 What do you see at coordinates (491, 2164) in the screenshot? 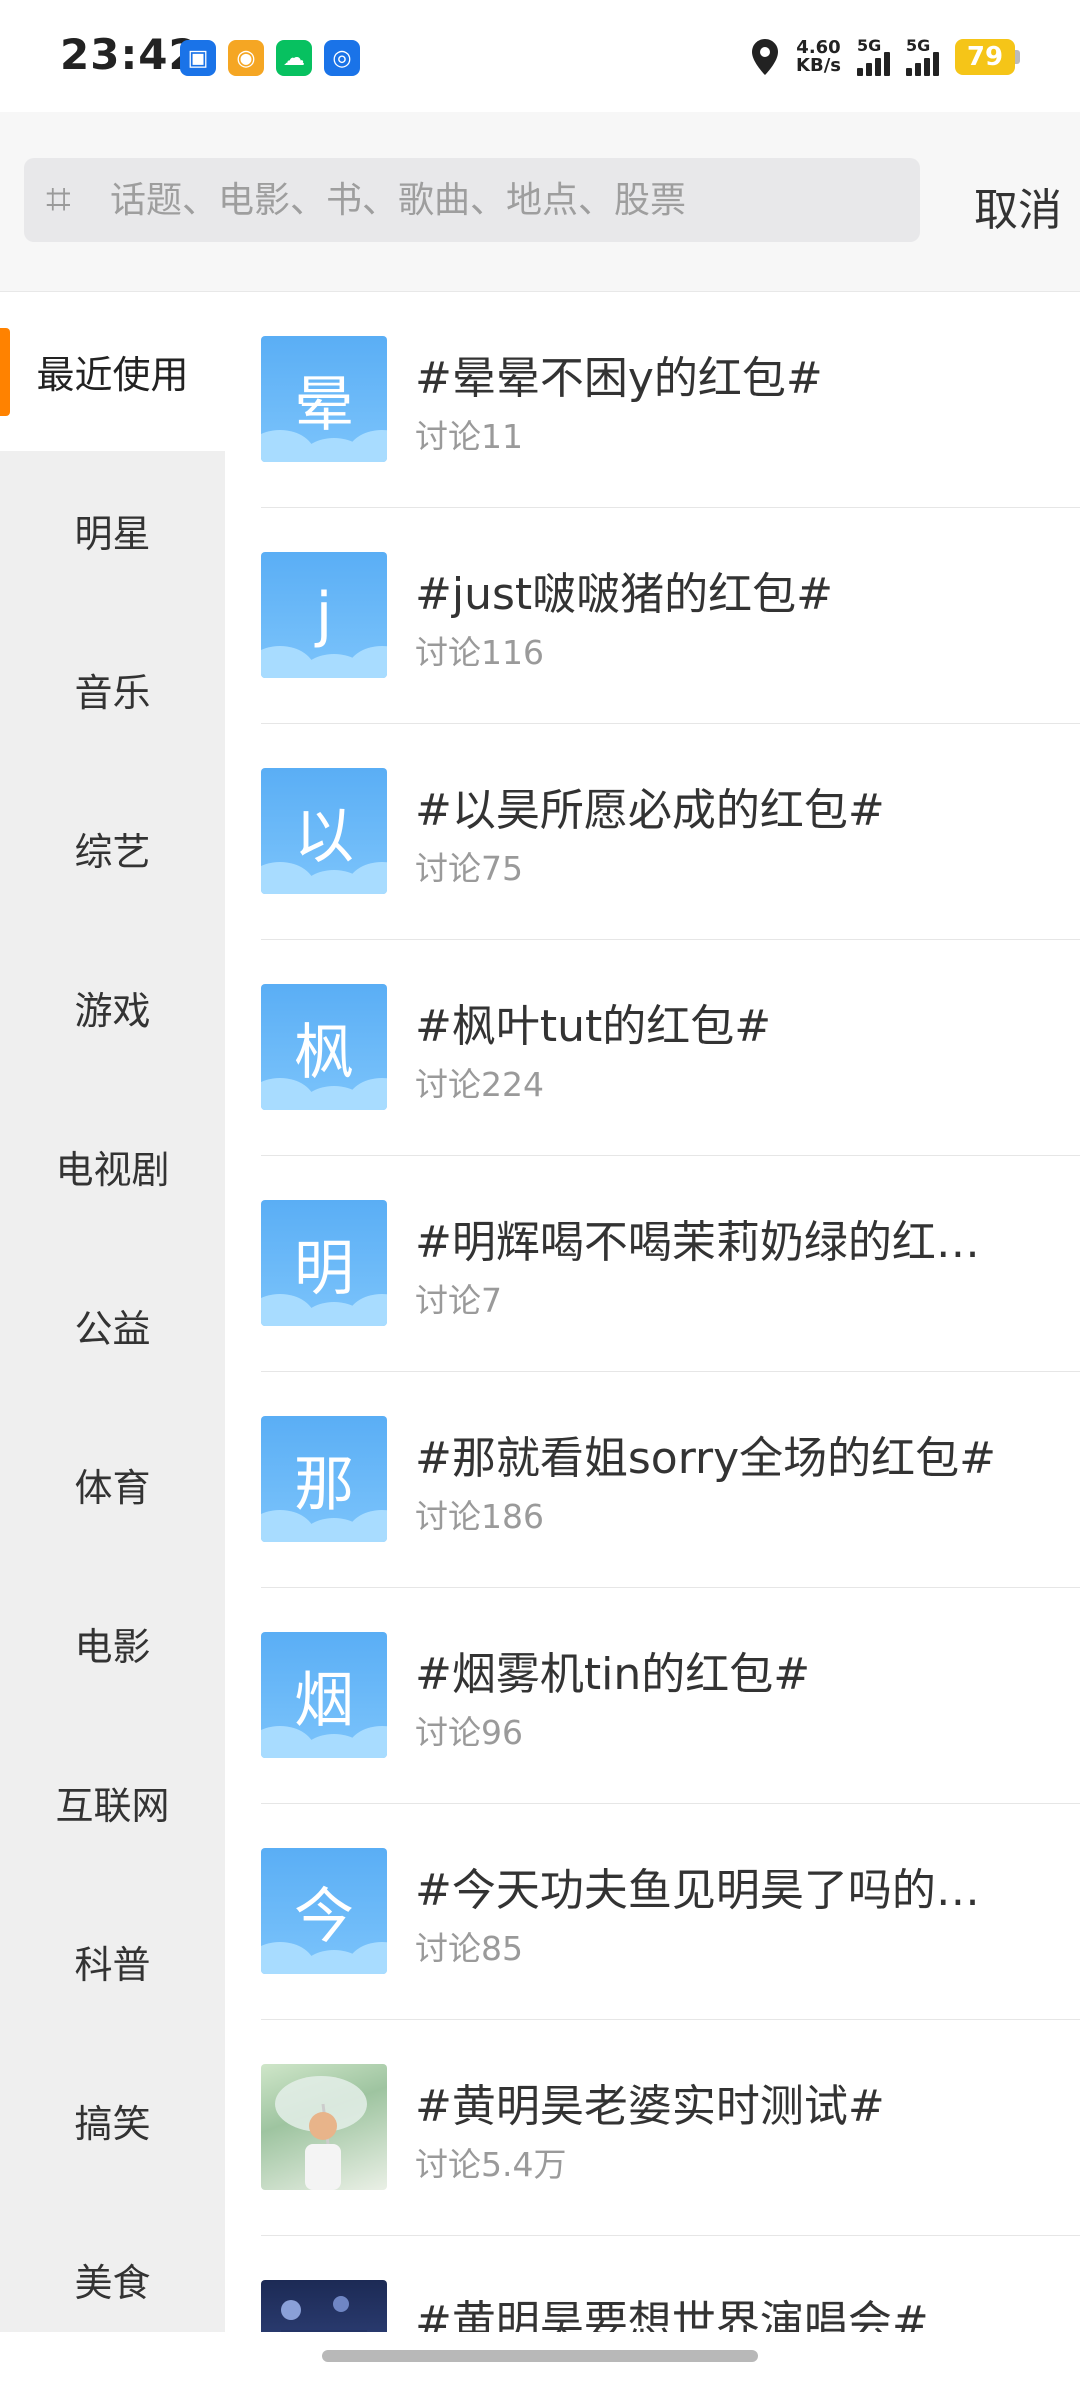
I see `topic-discussion-count: 讨论5.4万` at bounding box center [491, 2164].